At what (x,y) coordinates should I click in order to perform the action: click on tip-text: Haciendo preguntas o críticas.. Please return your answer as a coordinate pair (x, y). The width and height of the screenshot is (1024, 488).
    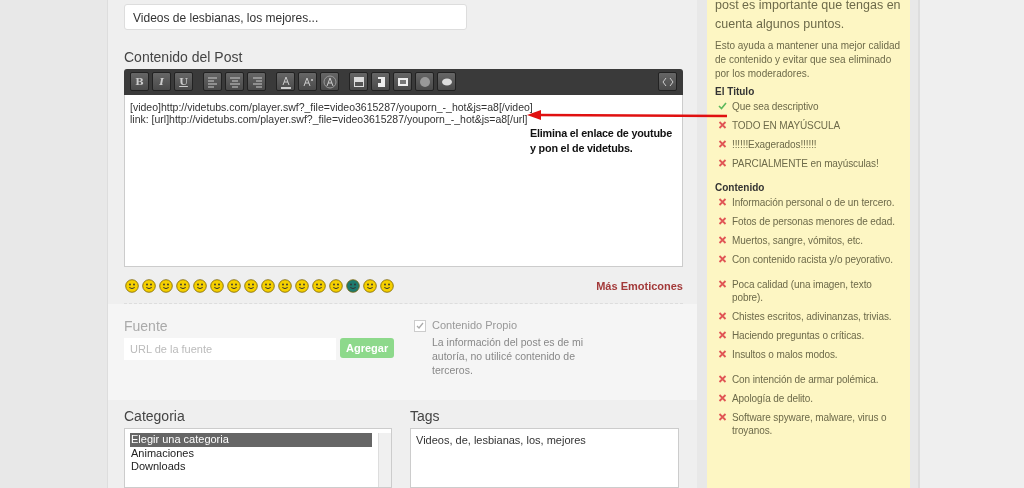
    Looking at the image, I should click on (798, 335).